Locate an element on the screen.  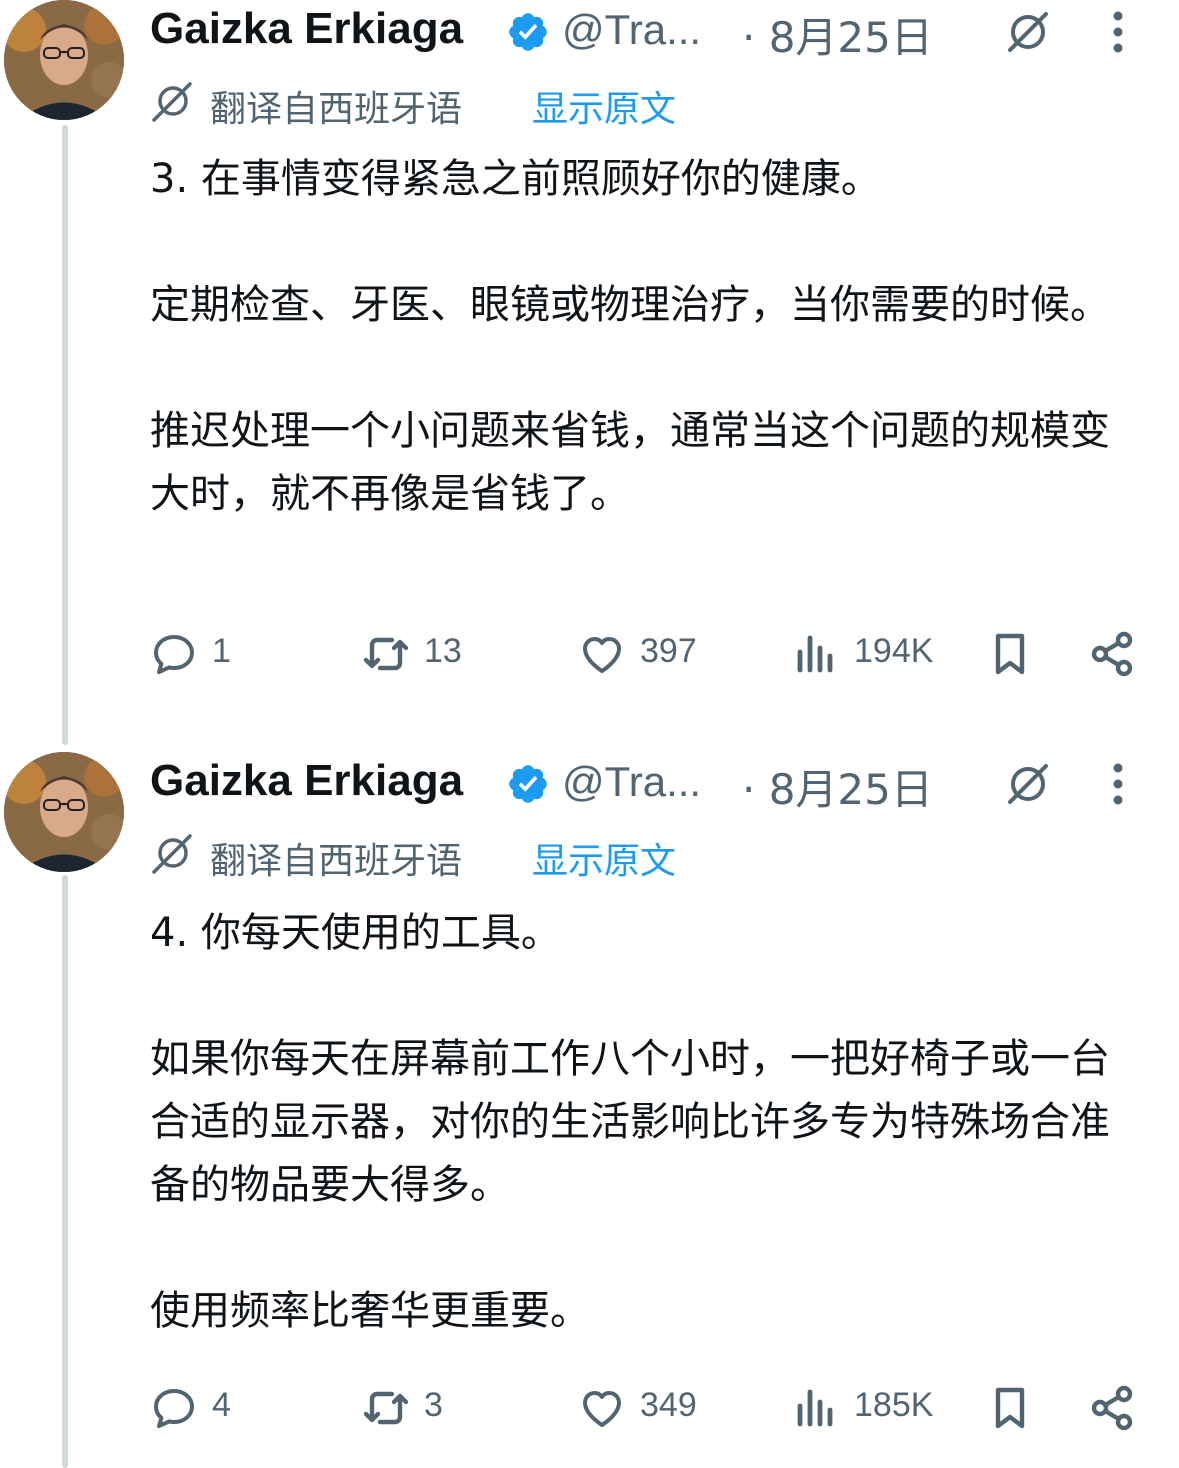
like-button: 349 is located at coordinates (658, 1406).